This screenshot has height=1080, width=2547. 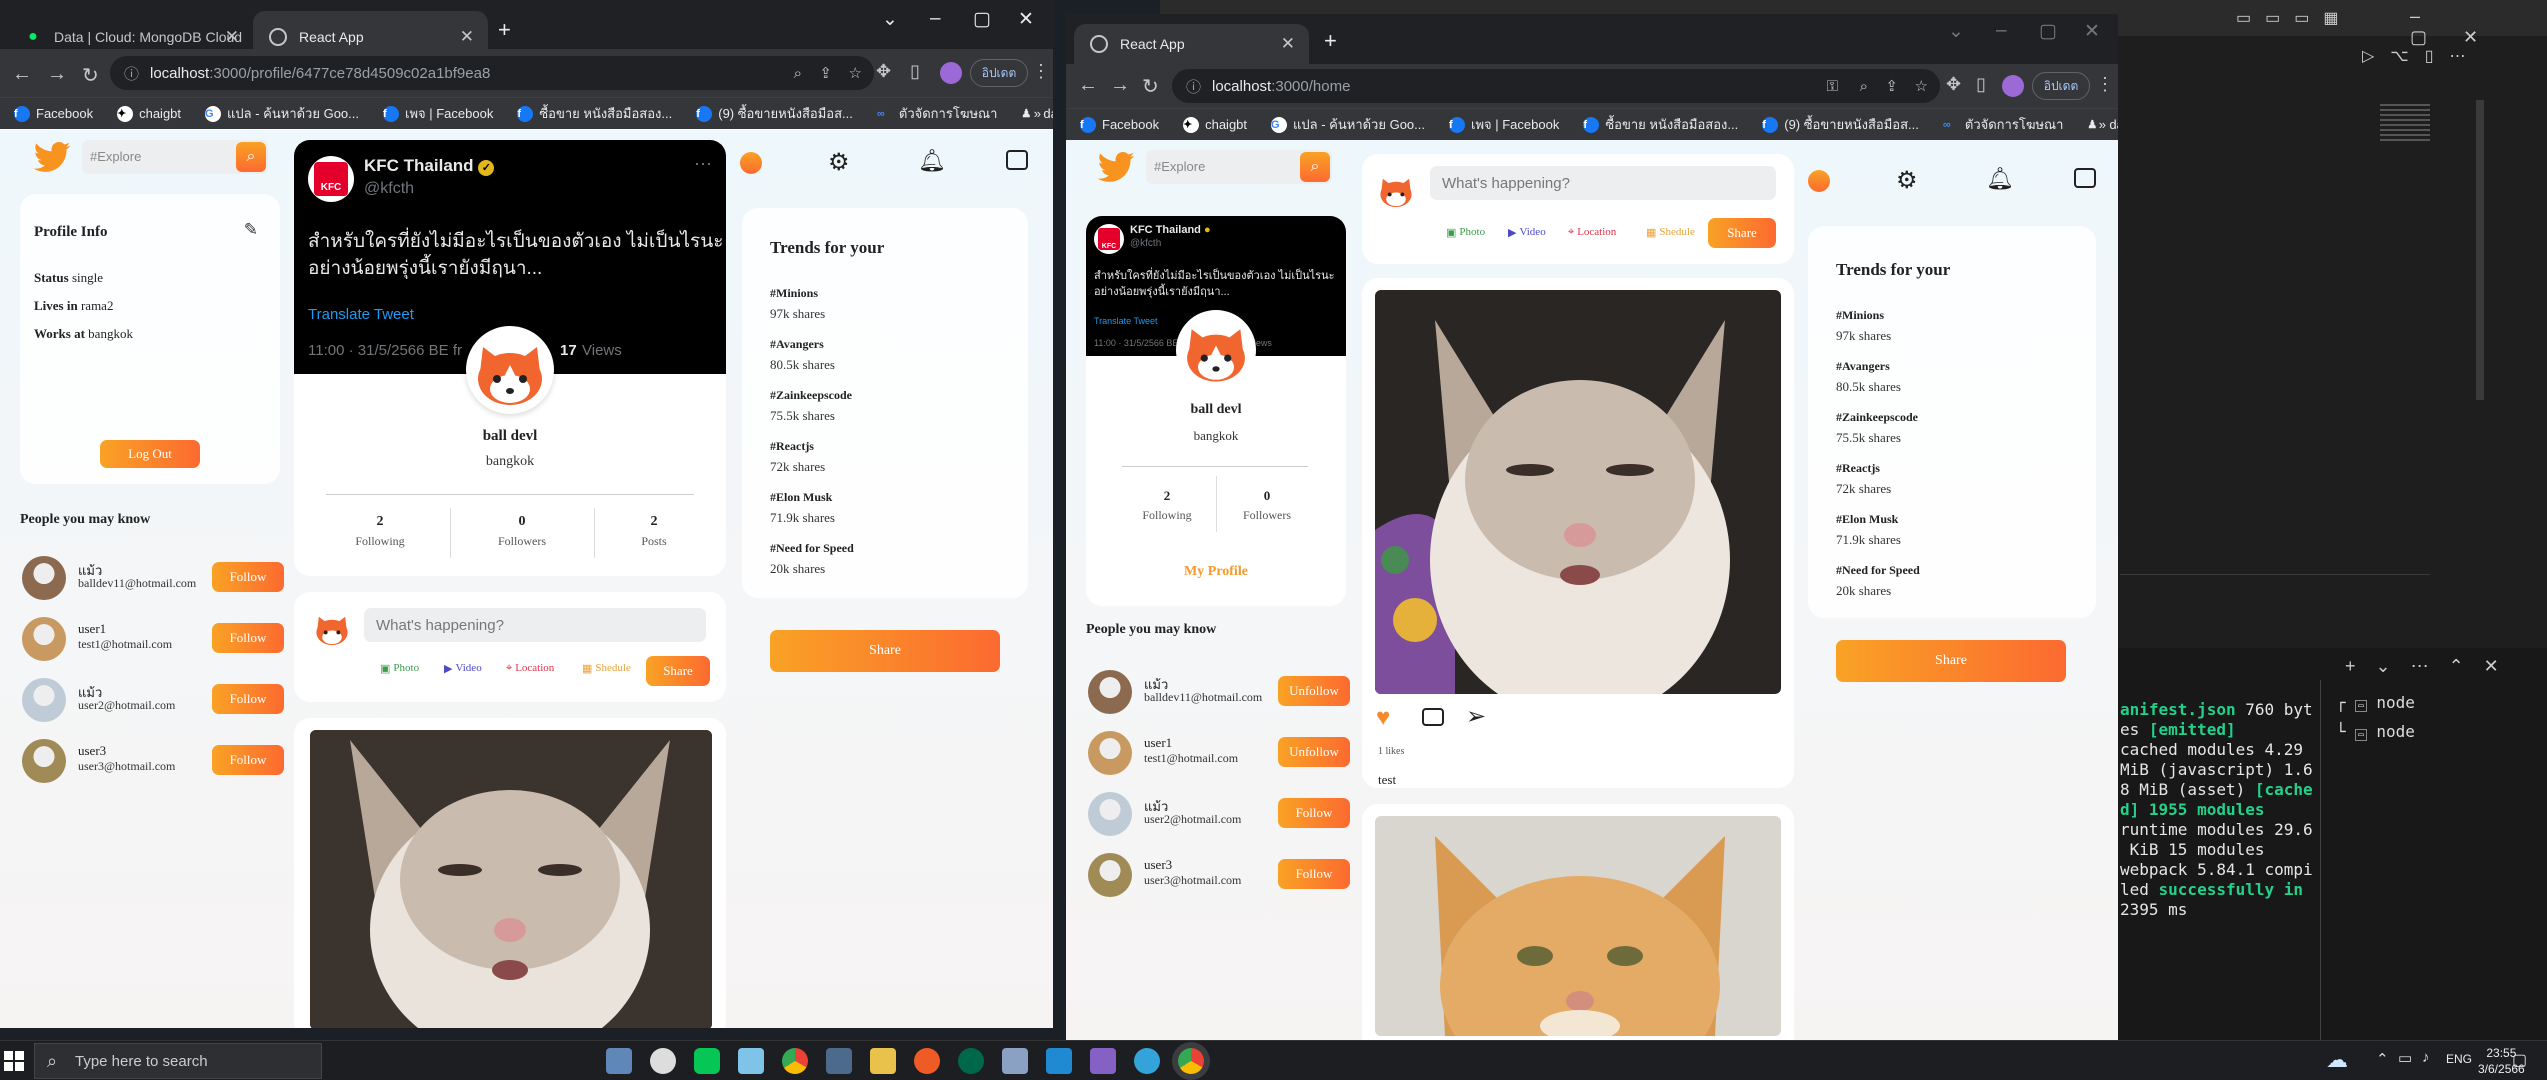 What do you see at coordinates (361, 314) in the screenshot?
I see `translate-link: Translate Tweet` at bounding box center [361, 314].